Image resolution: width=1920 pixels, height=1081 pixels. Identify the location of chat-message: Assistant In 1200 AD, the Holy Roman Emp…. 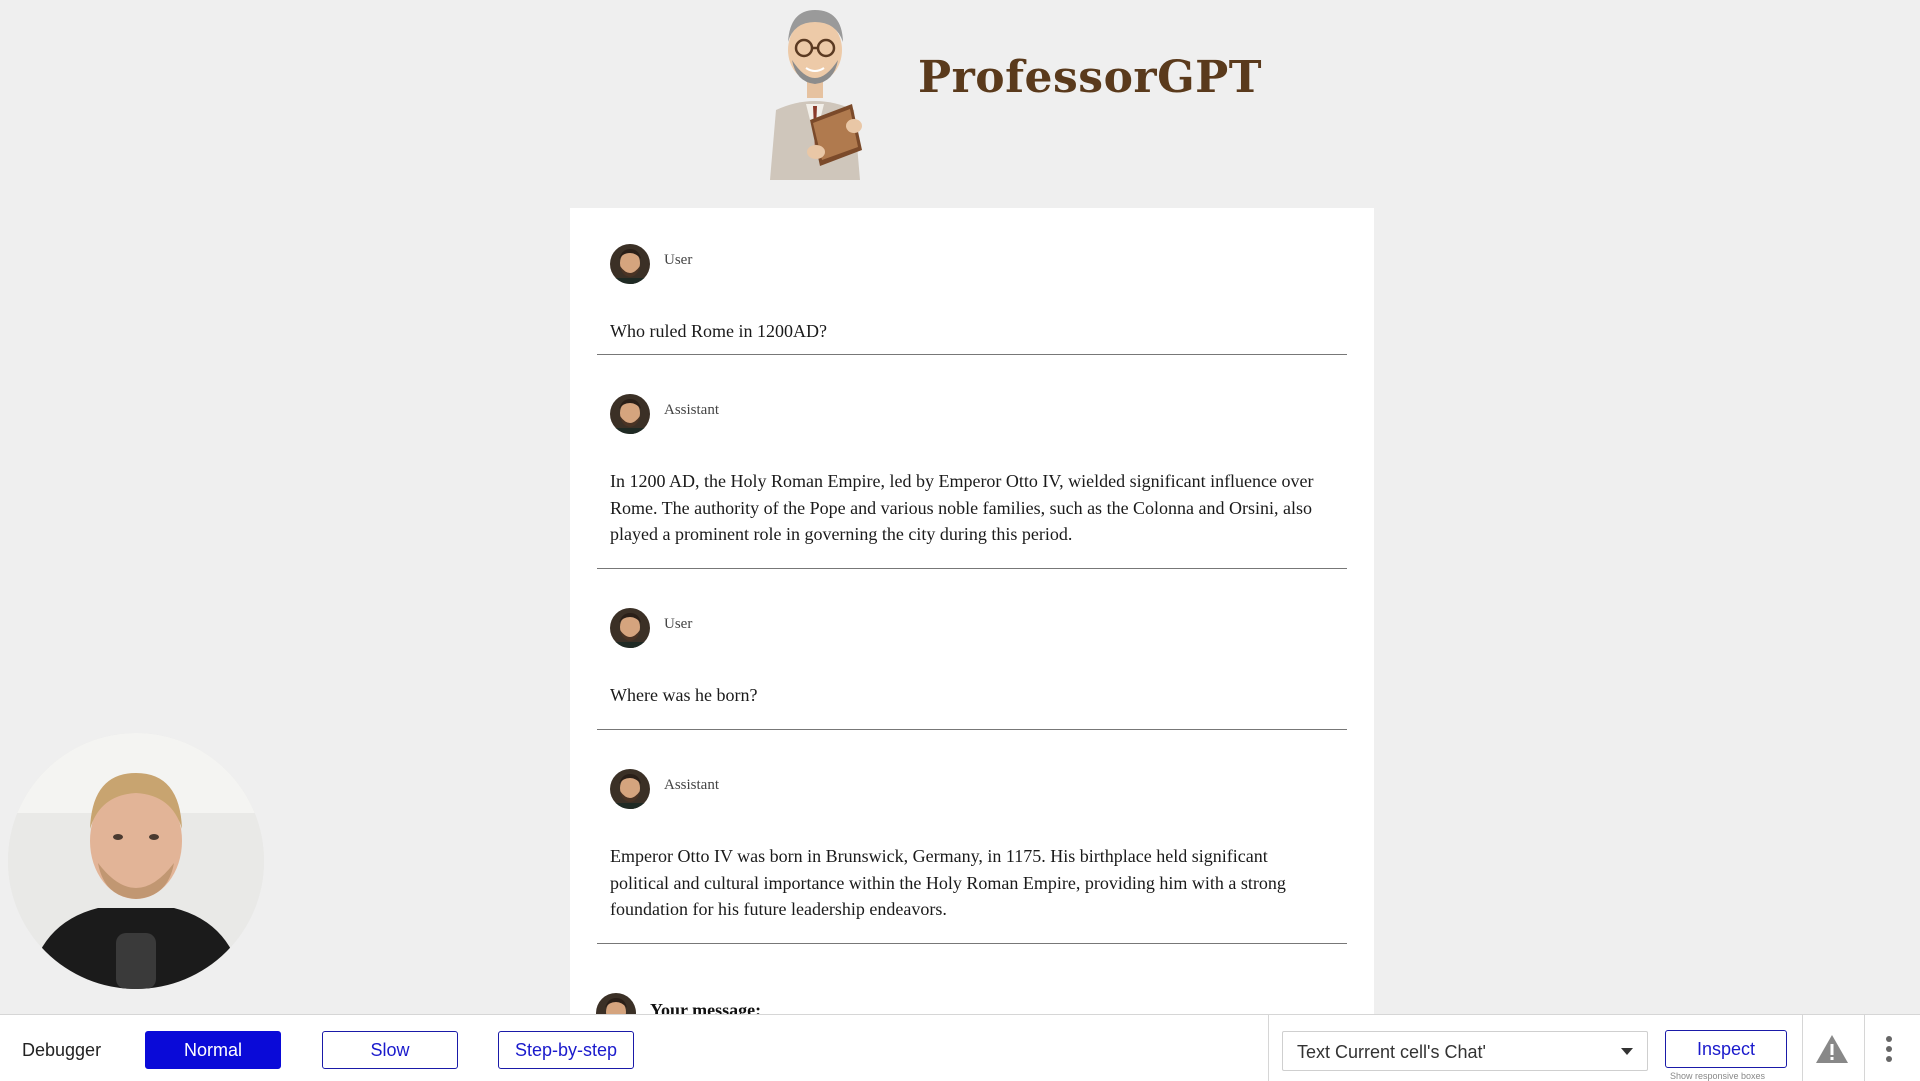
(972, 486).